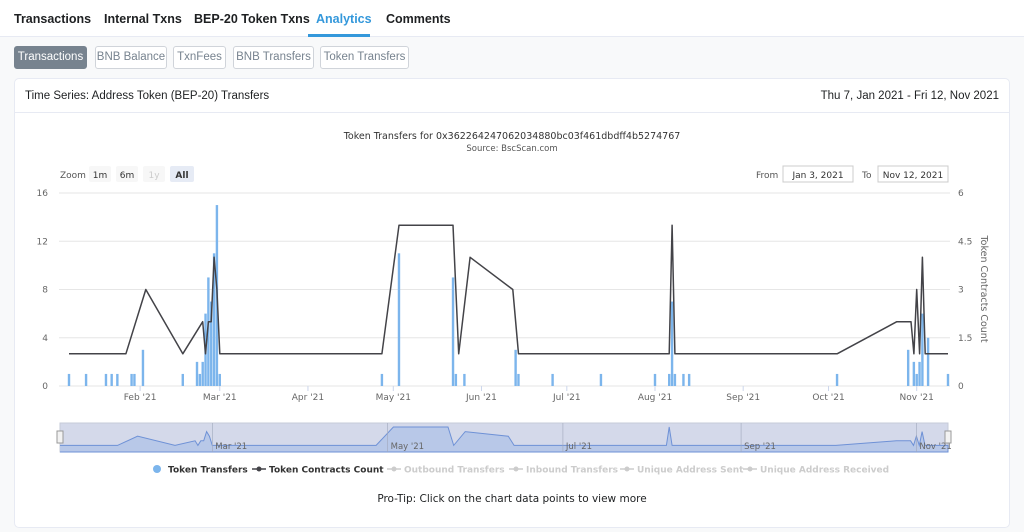 Image resolution: width=1024 pixels, height=532 pixels. I want to click on zoom-label: Zoom, so click(73, 176).